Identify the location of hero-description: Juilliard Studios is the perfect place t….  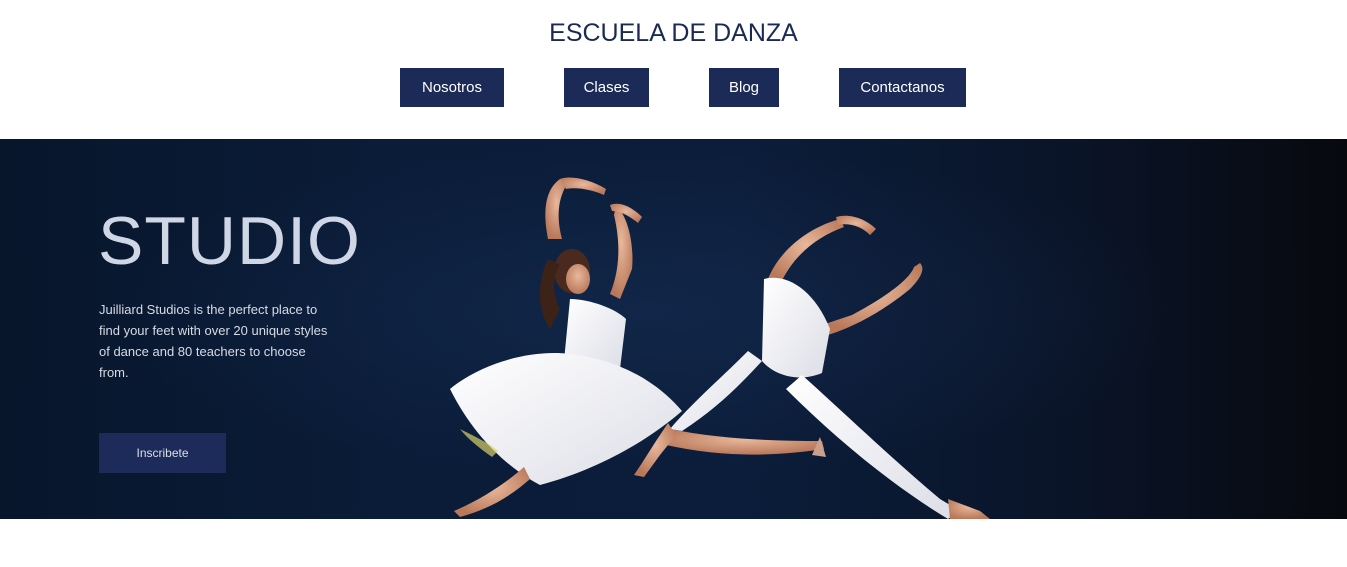
(213, 341).